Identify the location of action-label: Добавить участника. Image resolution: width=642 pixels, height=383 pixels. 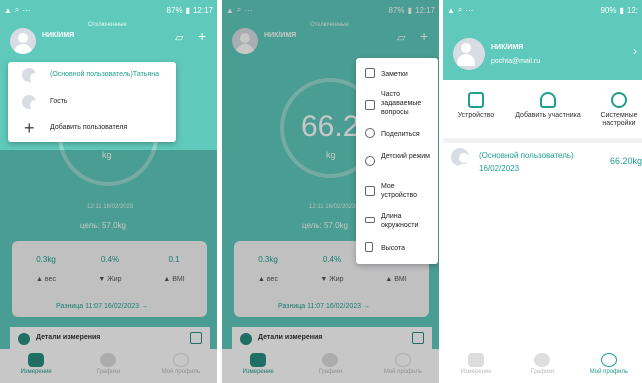
(548, 115).